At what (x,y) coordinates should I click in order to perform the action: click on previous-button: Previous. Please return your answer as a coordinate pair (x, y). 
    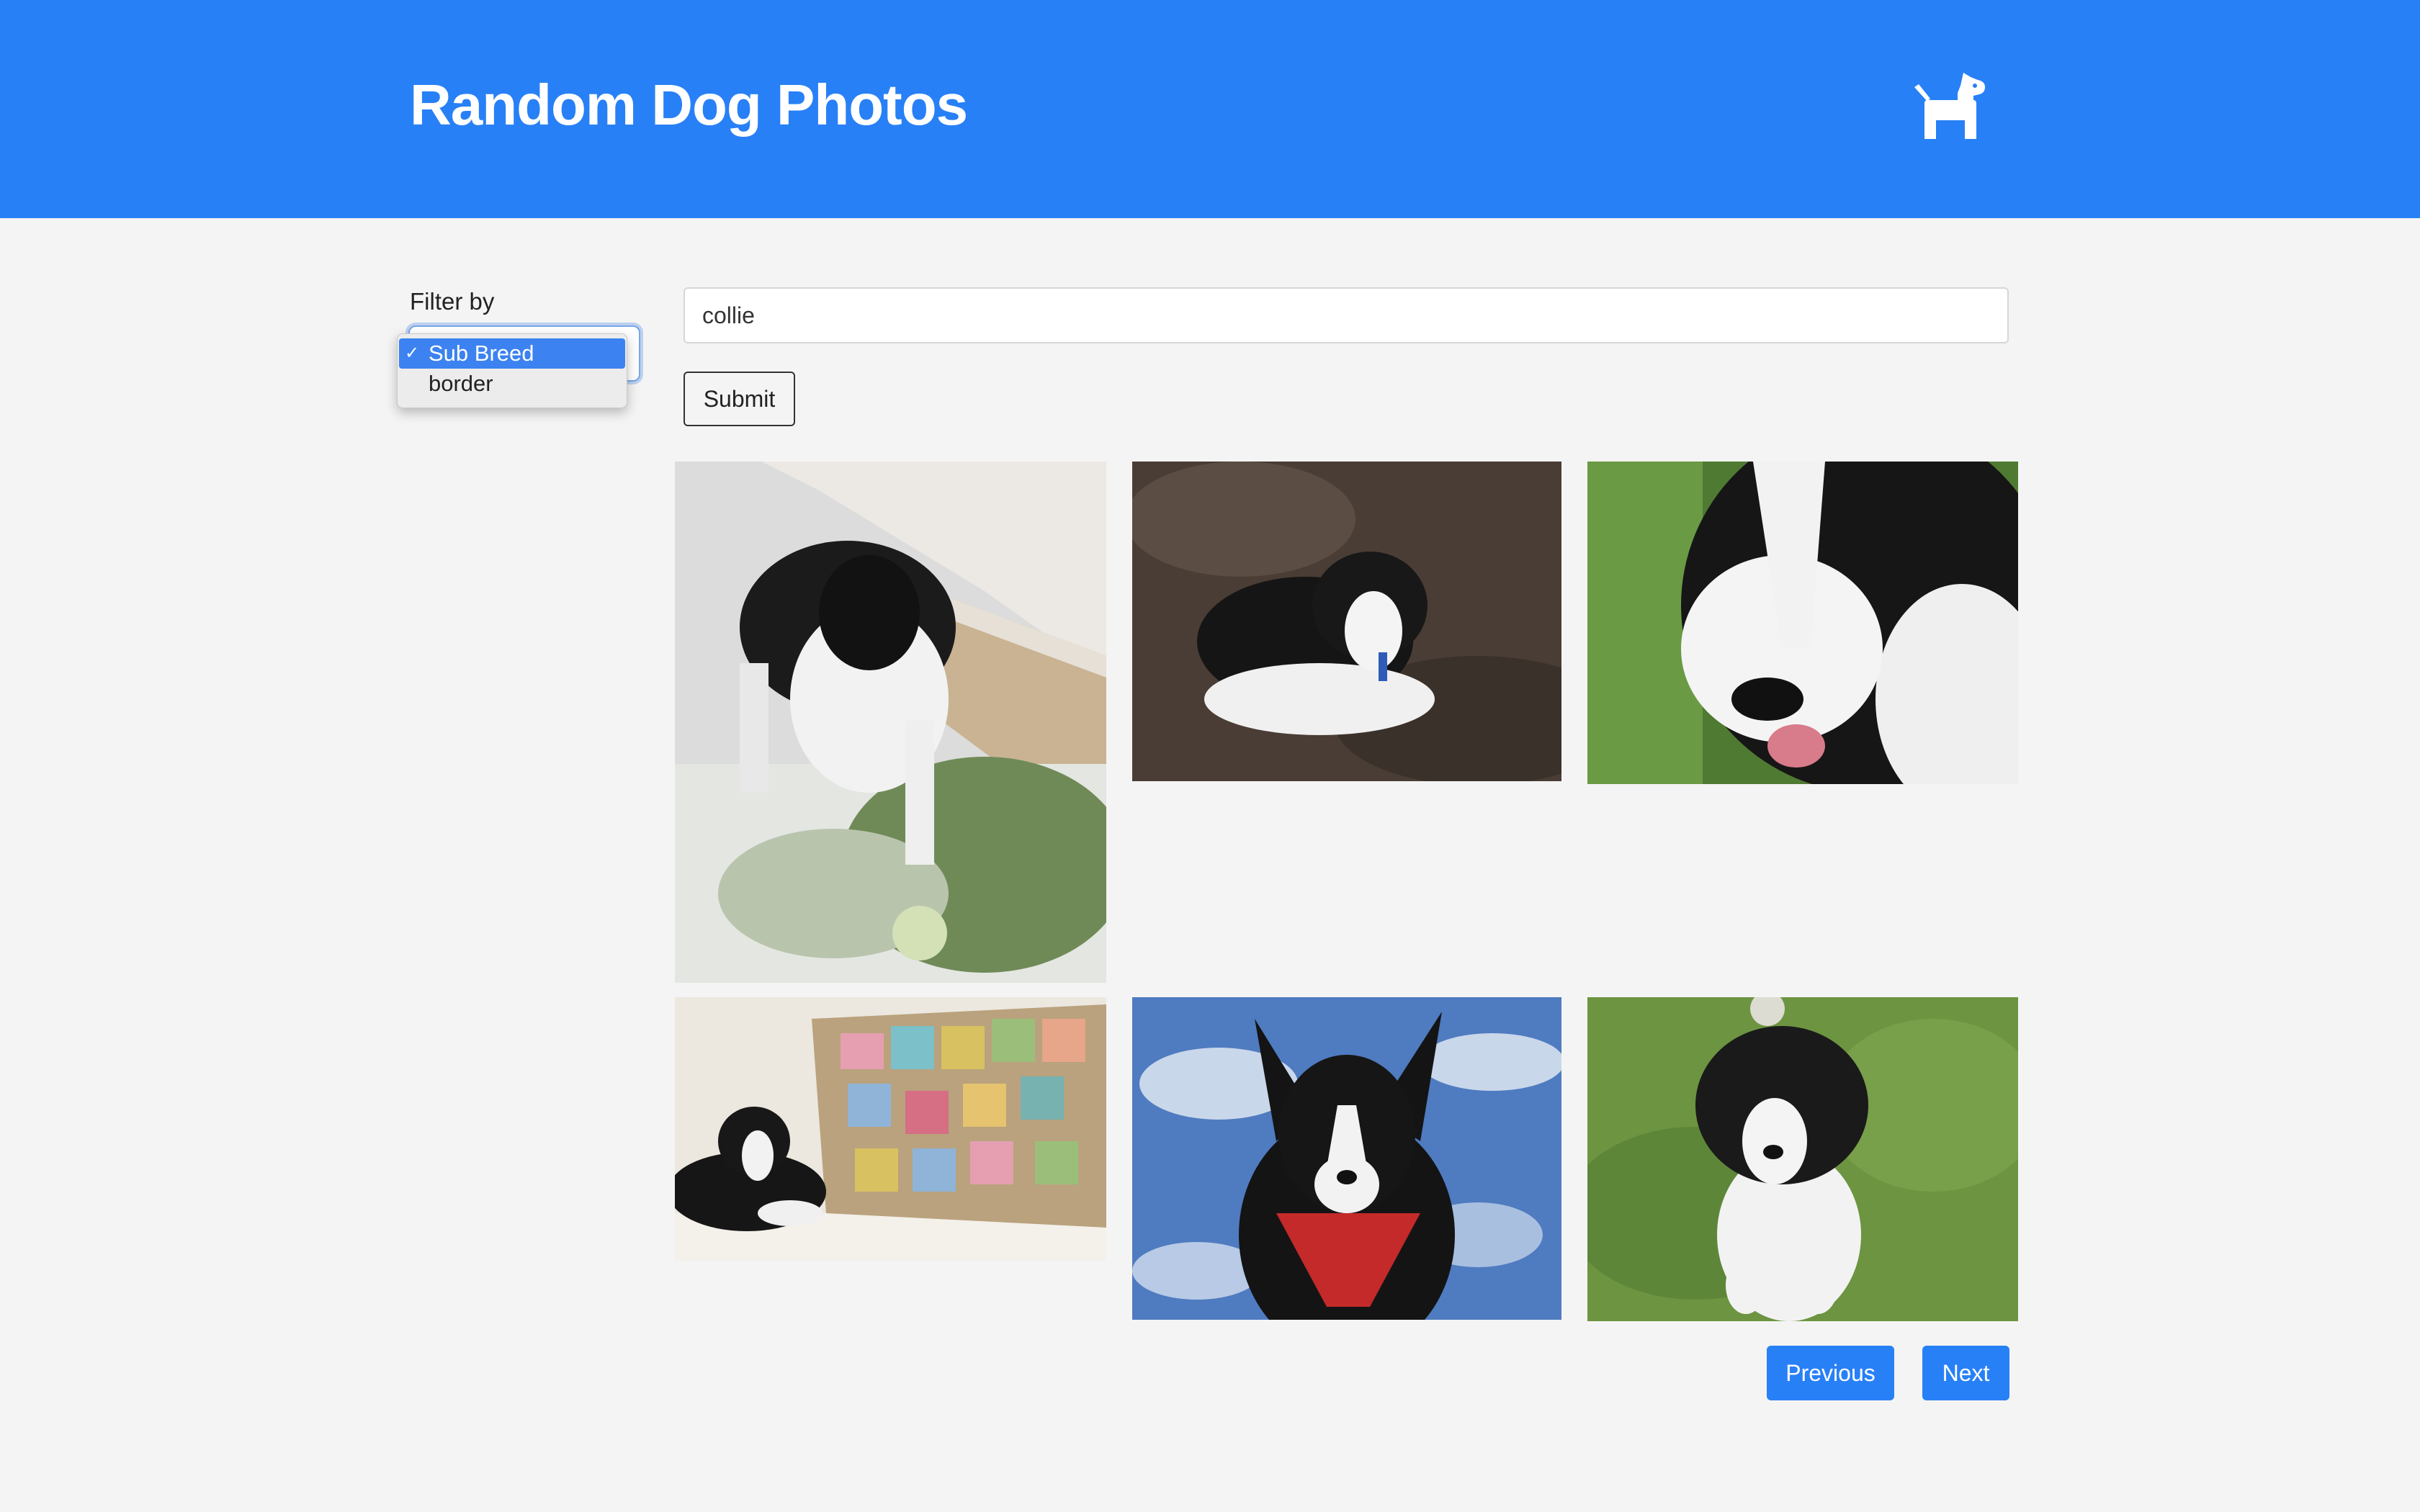
    Looking at the image, I should click on (1830, 1373).